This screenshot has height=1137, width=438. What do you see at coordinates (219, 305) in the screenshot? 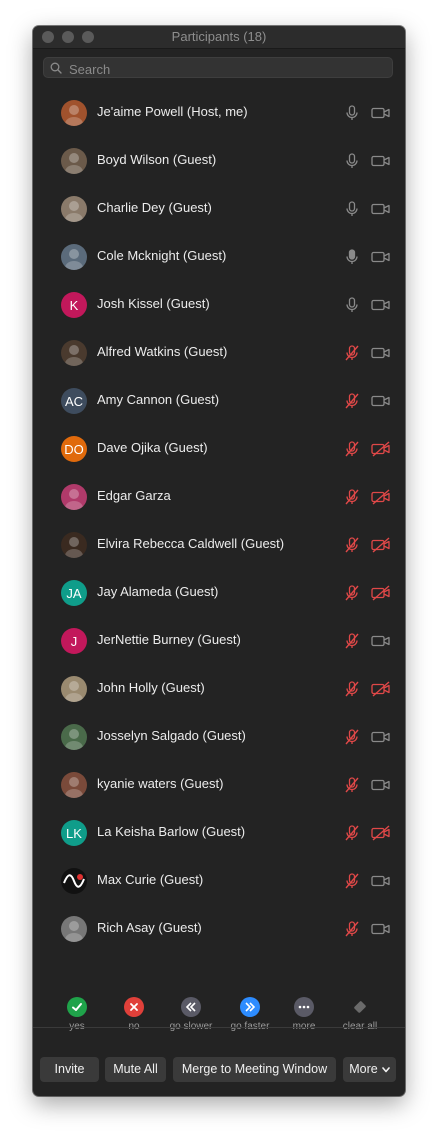
I see `participant-row: K Josh Kissel (Guest)` at bounding box center [219, 305].